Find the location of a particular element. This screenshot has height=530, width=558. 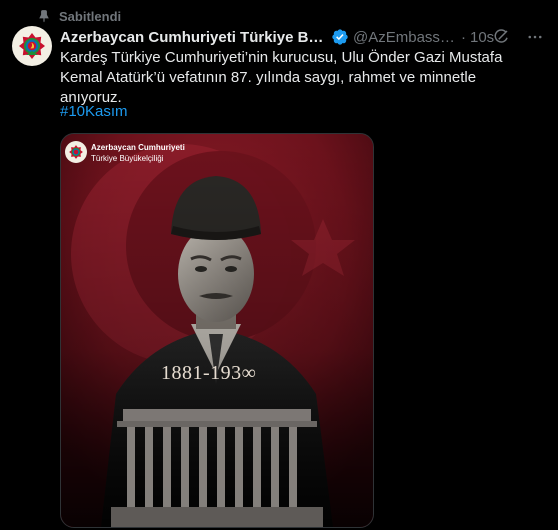

pinned-indicator: Sabitlendi is located at coordinates (79, 16).